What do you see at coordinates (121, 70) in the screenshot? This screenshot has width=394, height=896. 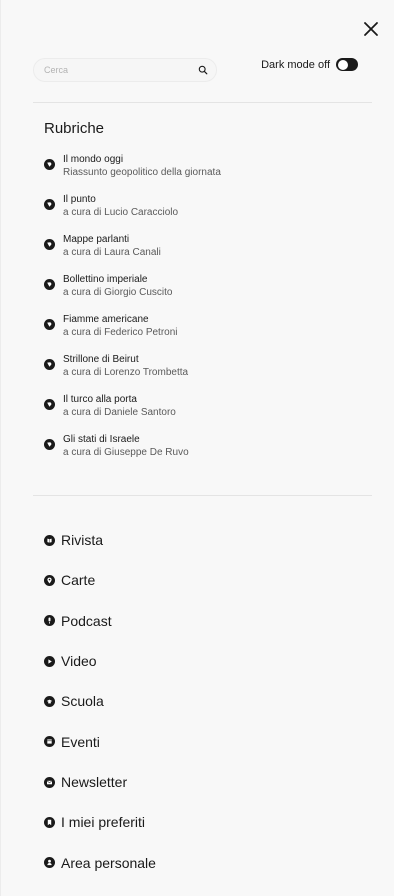 I see `search-input` at bounding box center [121, 70].